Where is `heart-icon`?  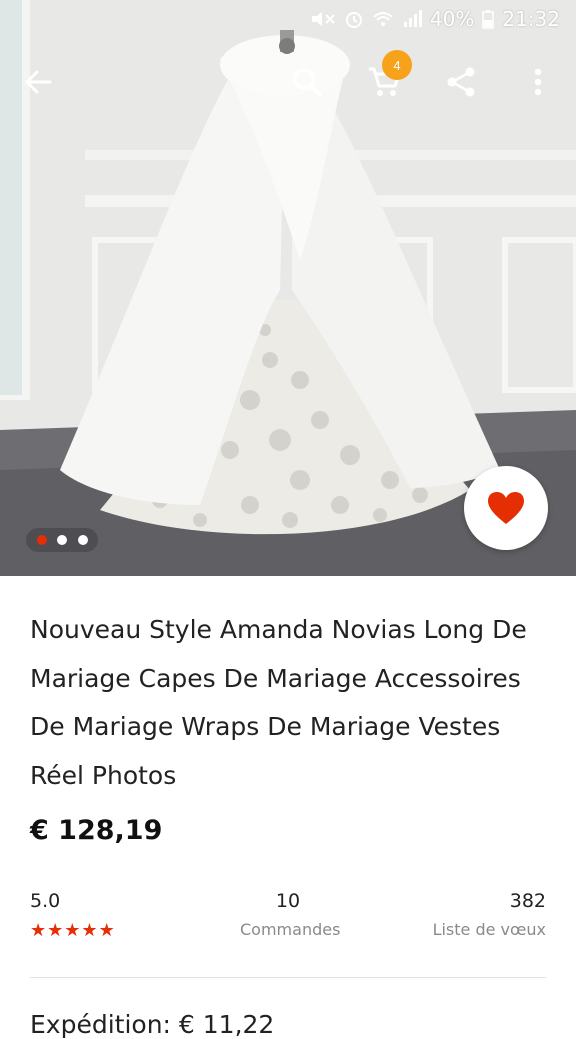
heart-icon is located at coordinates (506, 508).